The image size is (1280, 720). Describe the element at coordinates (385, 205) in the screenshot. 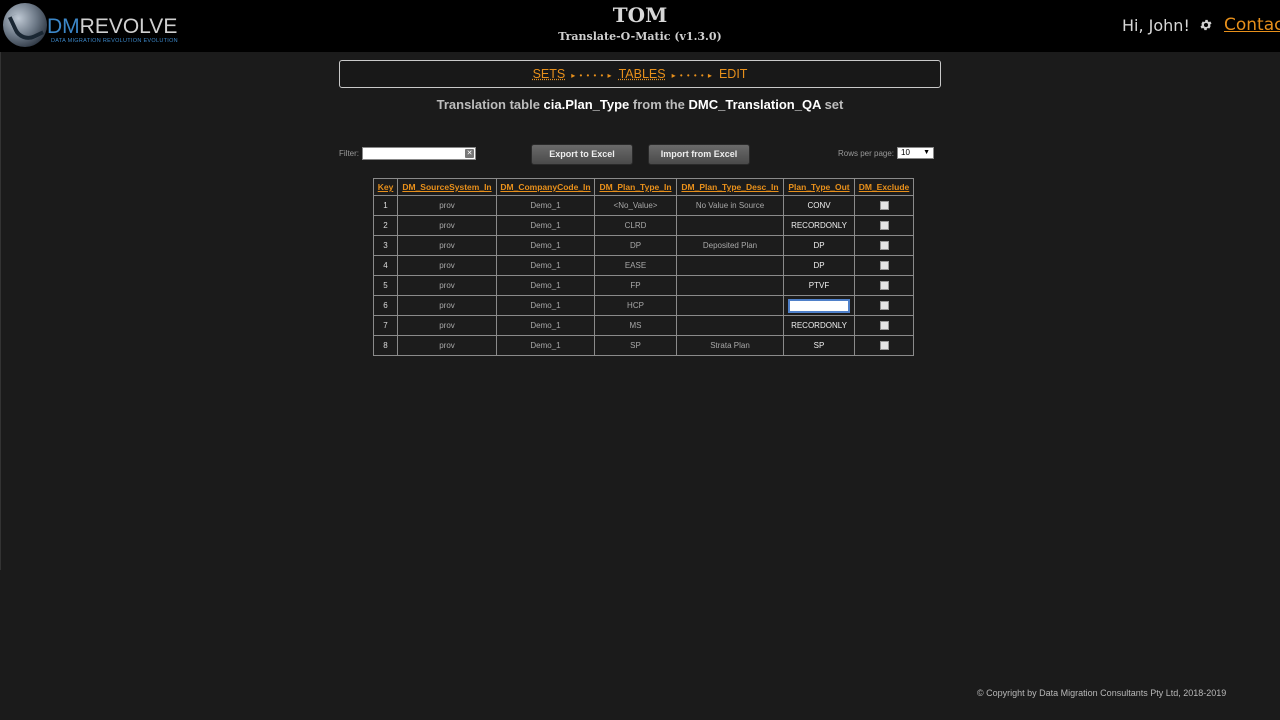

I see `cell-key: 1` at that location.